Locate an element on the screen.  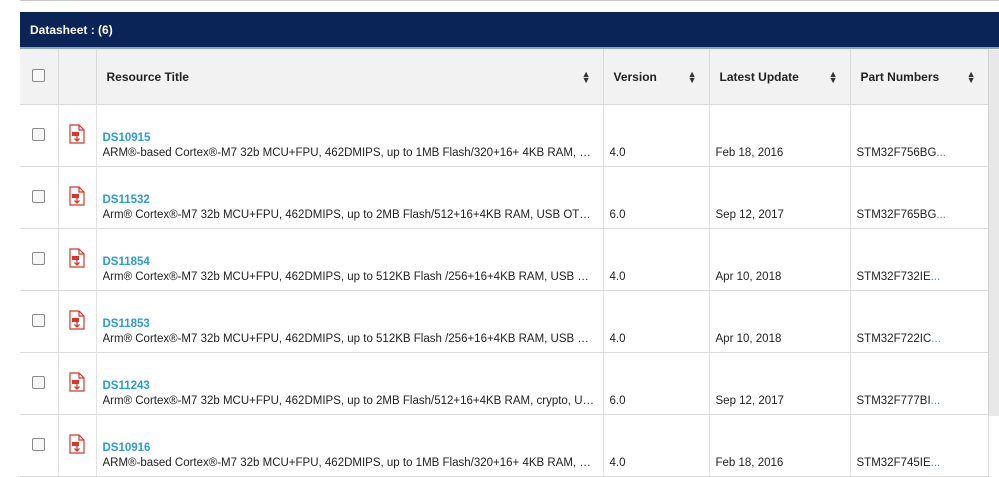
header-resource-title-label: Resource Title is located at coordinates (147, 76).